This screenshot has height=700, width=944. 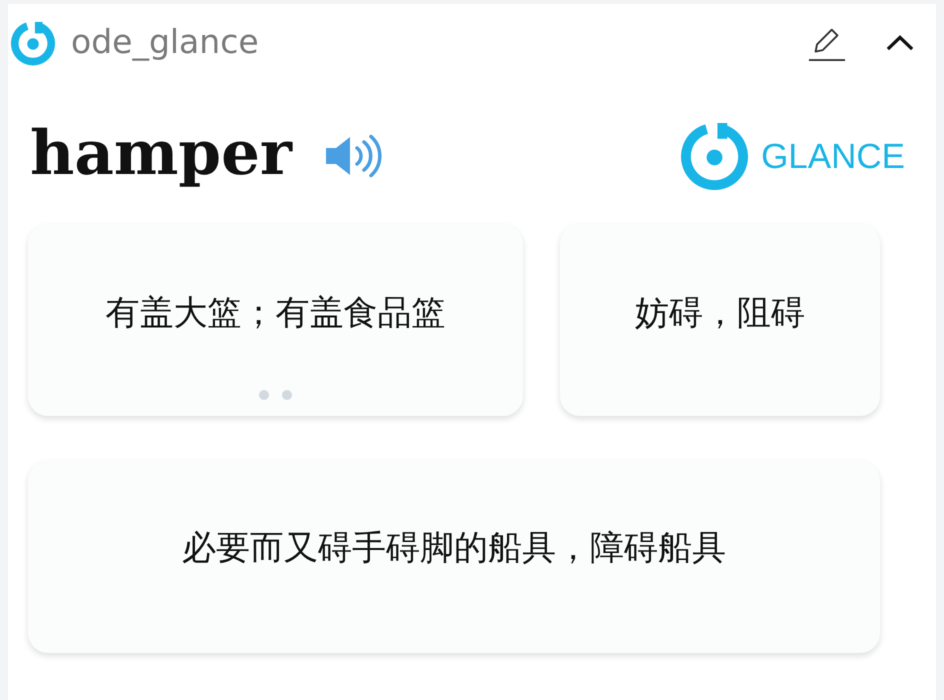 What do you see at coordinates (454, 548) in the screenshot?
I see `definition-text: 必要而又碍手碍脚的船具，障碍船具` at bounding box center [454, 548].